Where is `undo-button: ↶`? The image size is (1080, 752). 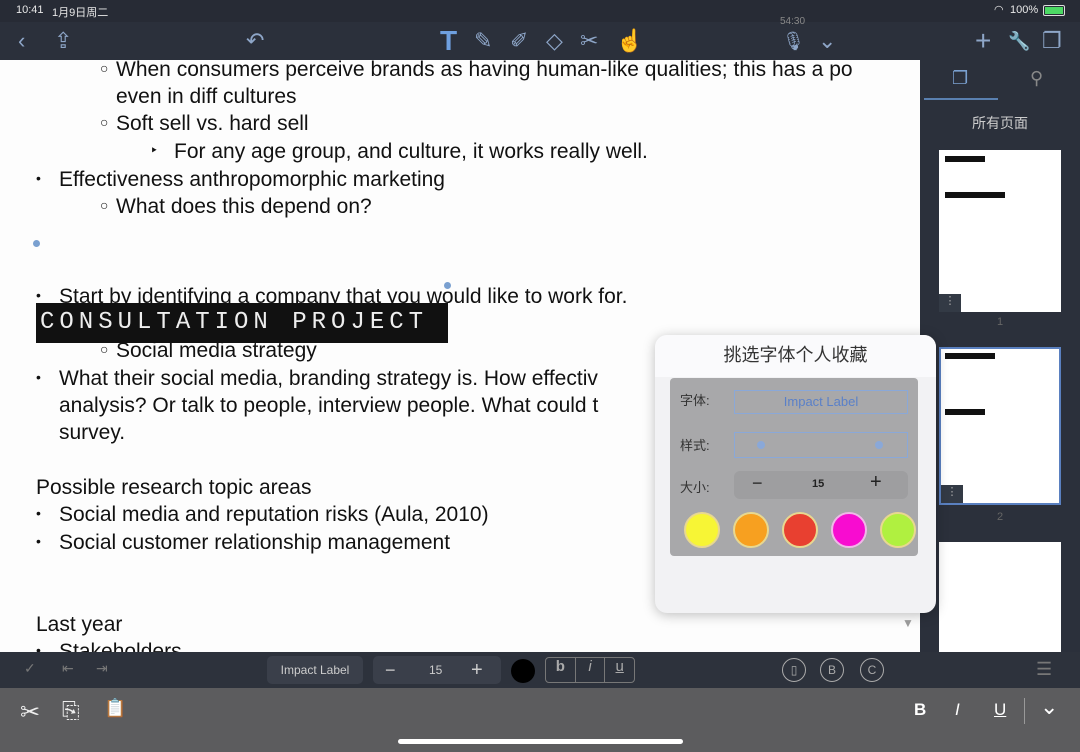
undo-button: ↶ is located at coordinates (255, 41).